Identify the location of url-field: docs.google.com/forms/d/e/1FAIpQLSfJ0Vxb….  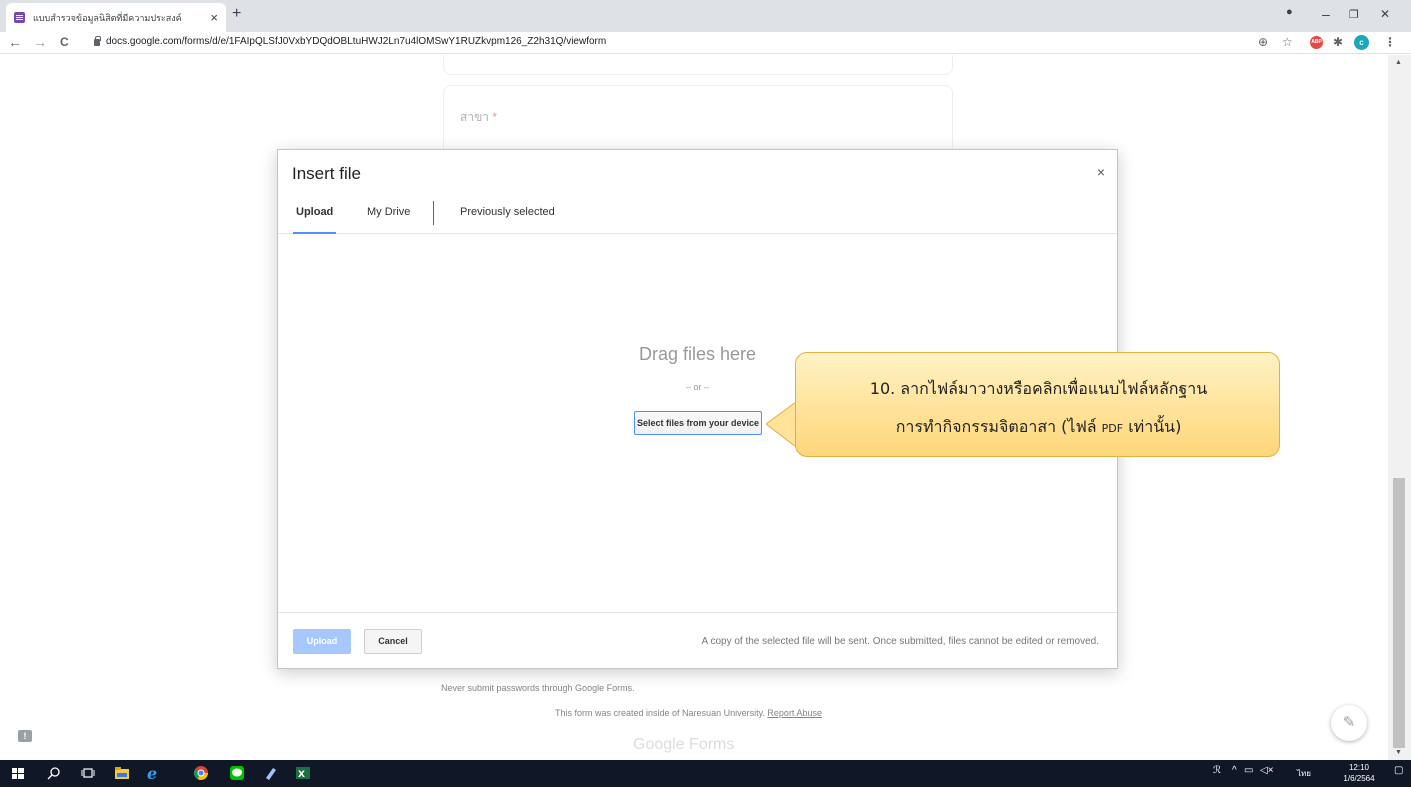
(350, 41).